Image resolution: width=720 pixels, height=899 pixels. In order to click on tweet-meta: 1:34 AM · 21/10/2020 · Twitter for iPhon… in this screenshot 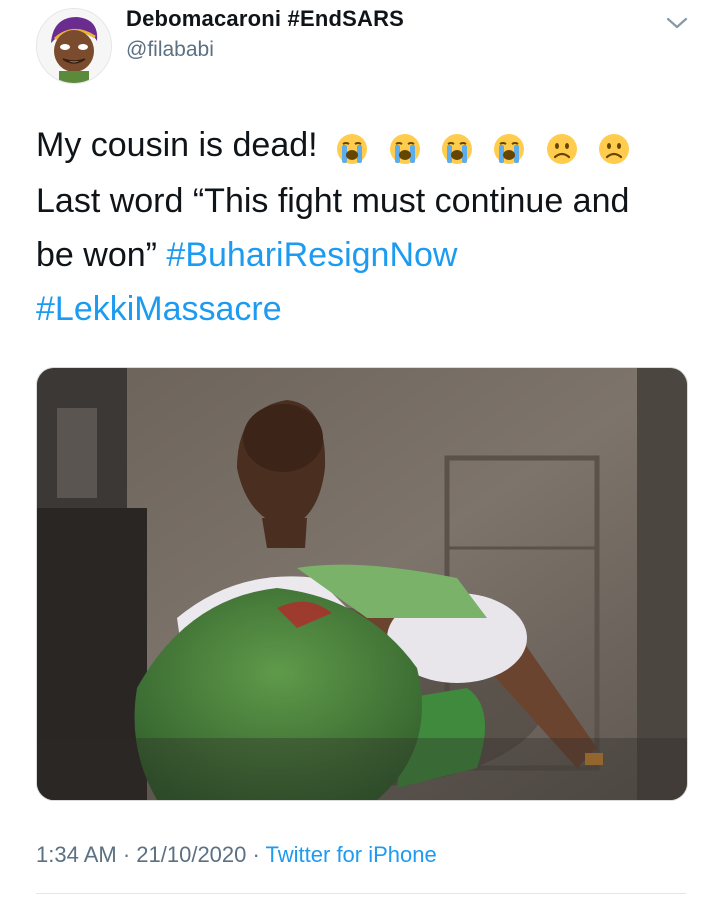, I will do `click(236, 855)`.